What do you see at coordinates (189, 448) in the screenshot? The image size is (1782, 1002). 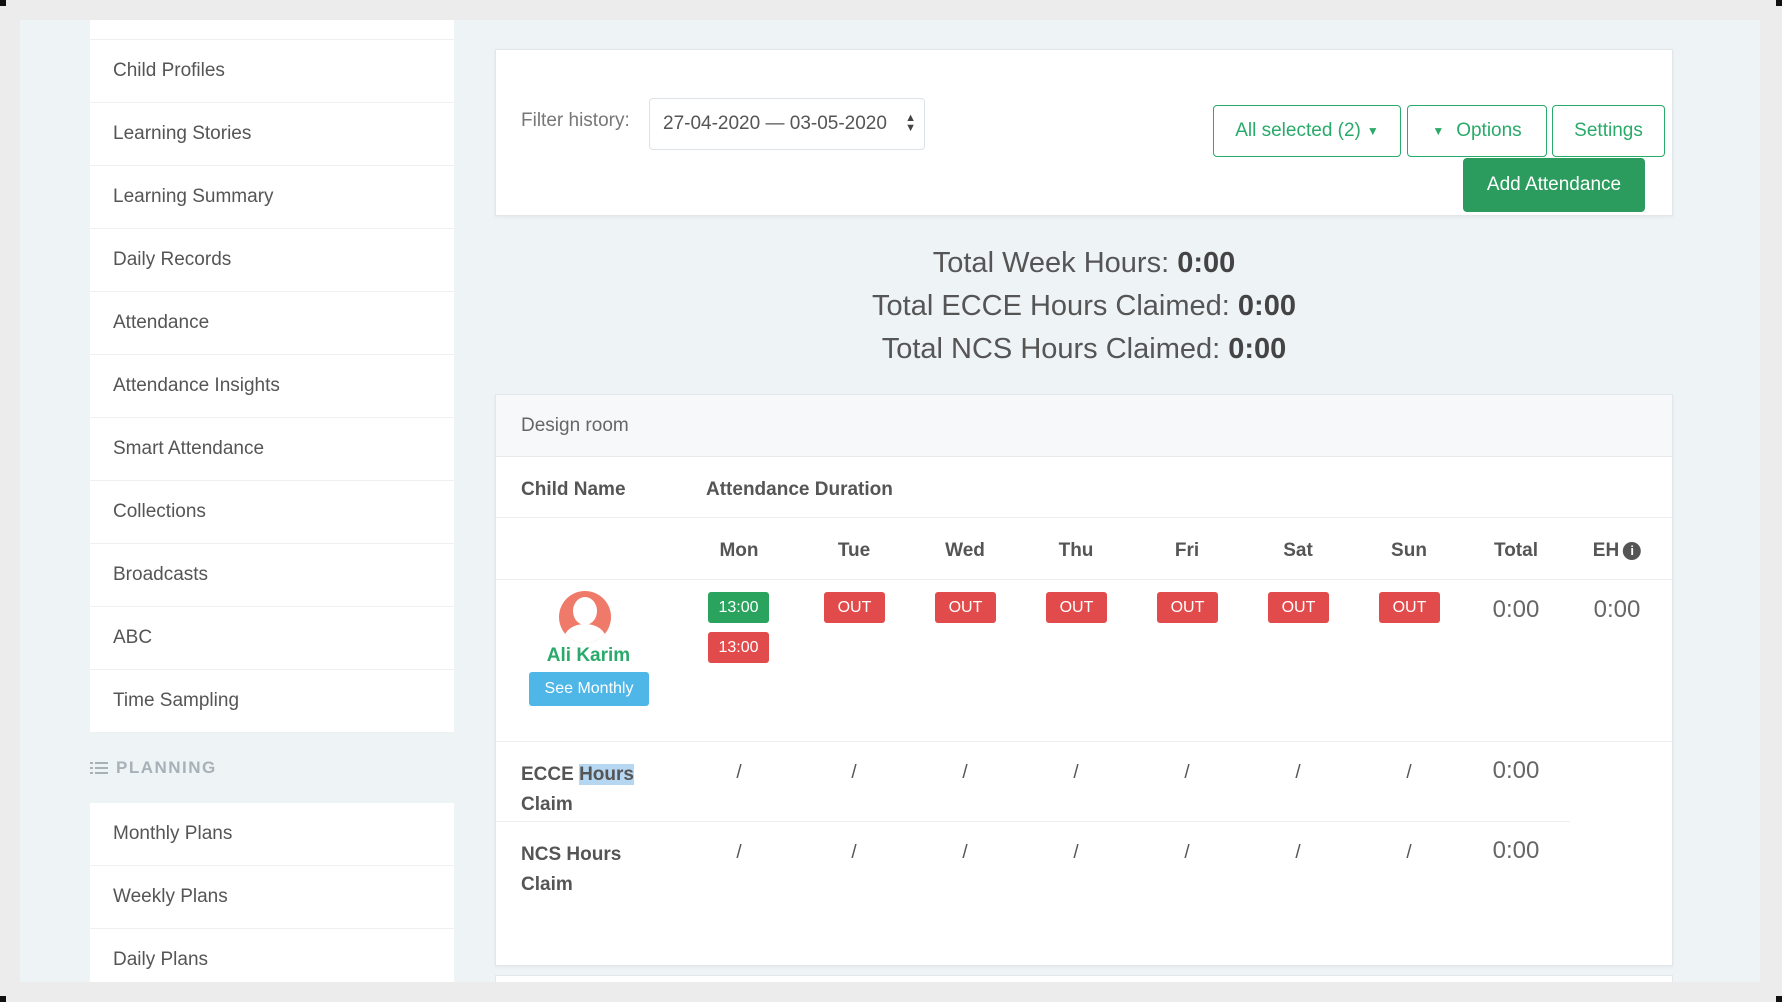 I see `sidebar-item-label: Smart Attendance` at bounding box center [189, 448].